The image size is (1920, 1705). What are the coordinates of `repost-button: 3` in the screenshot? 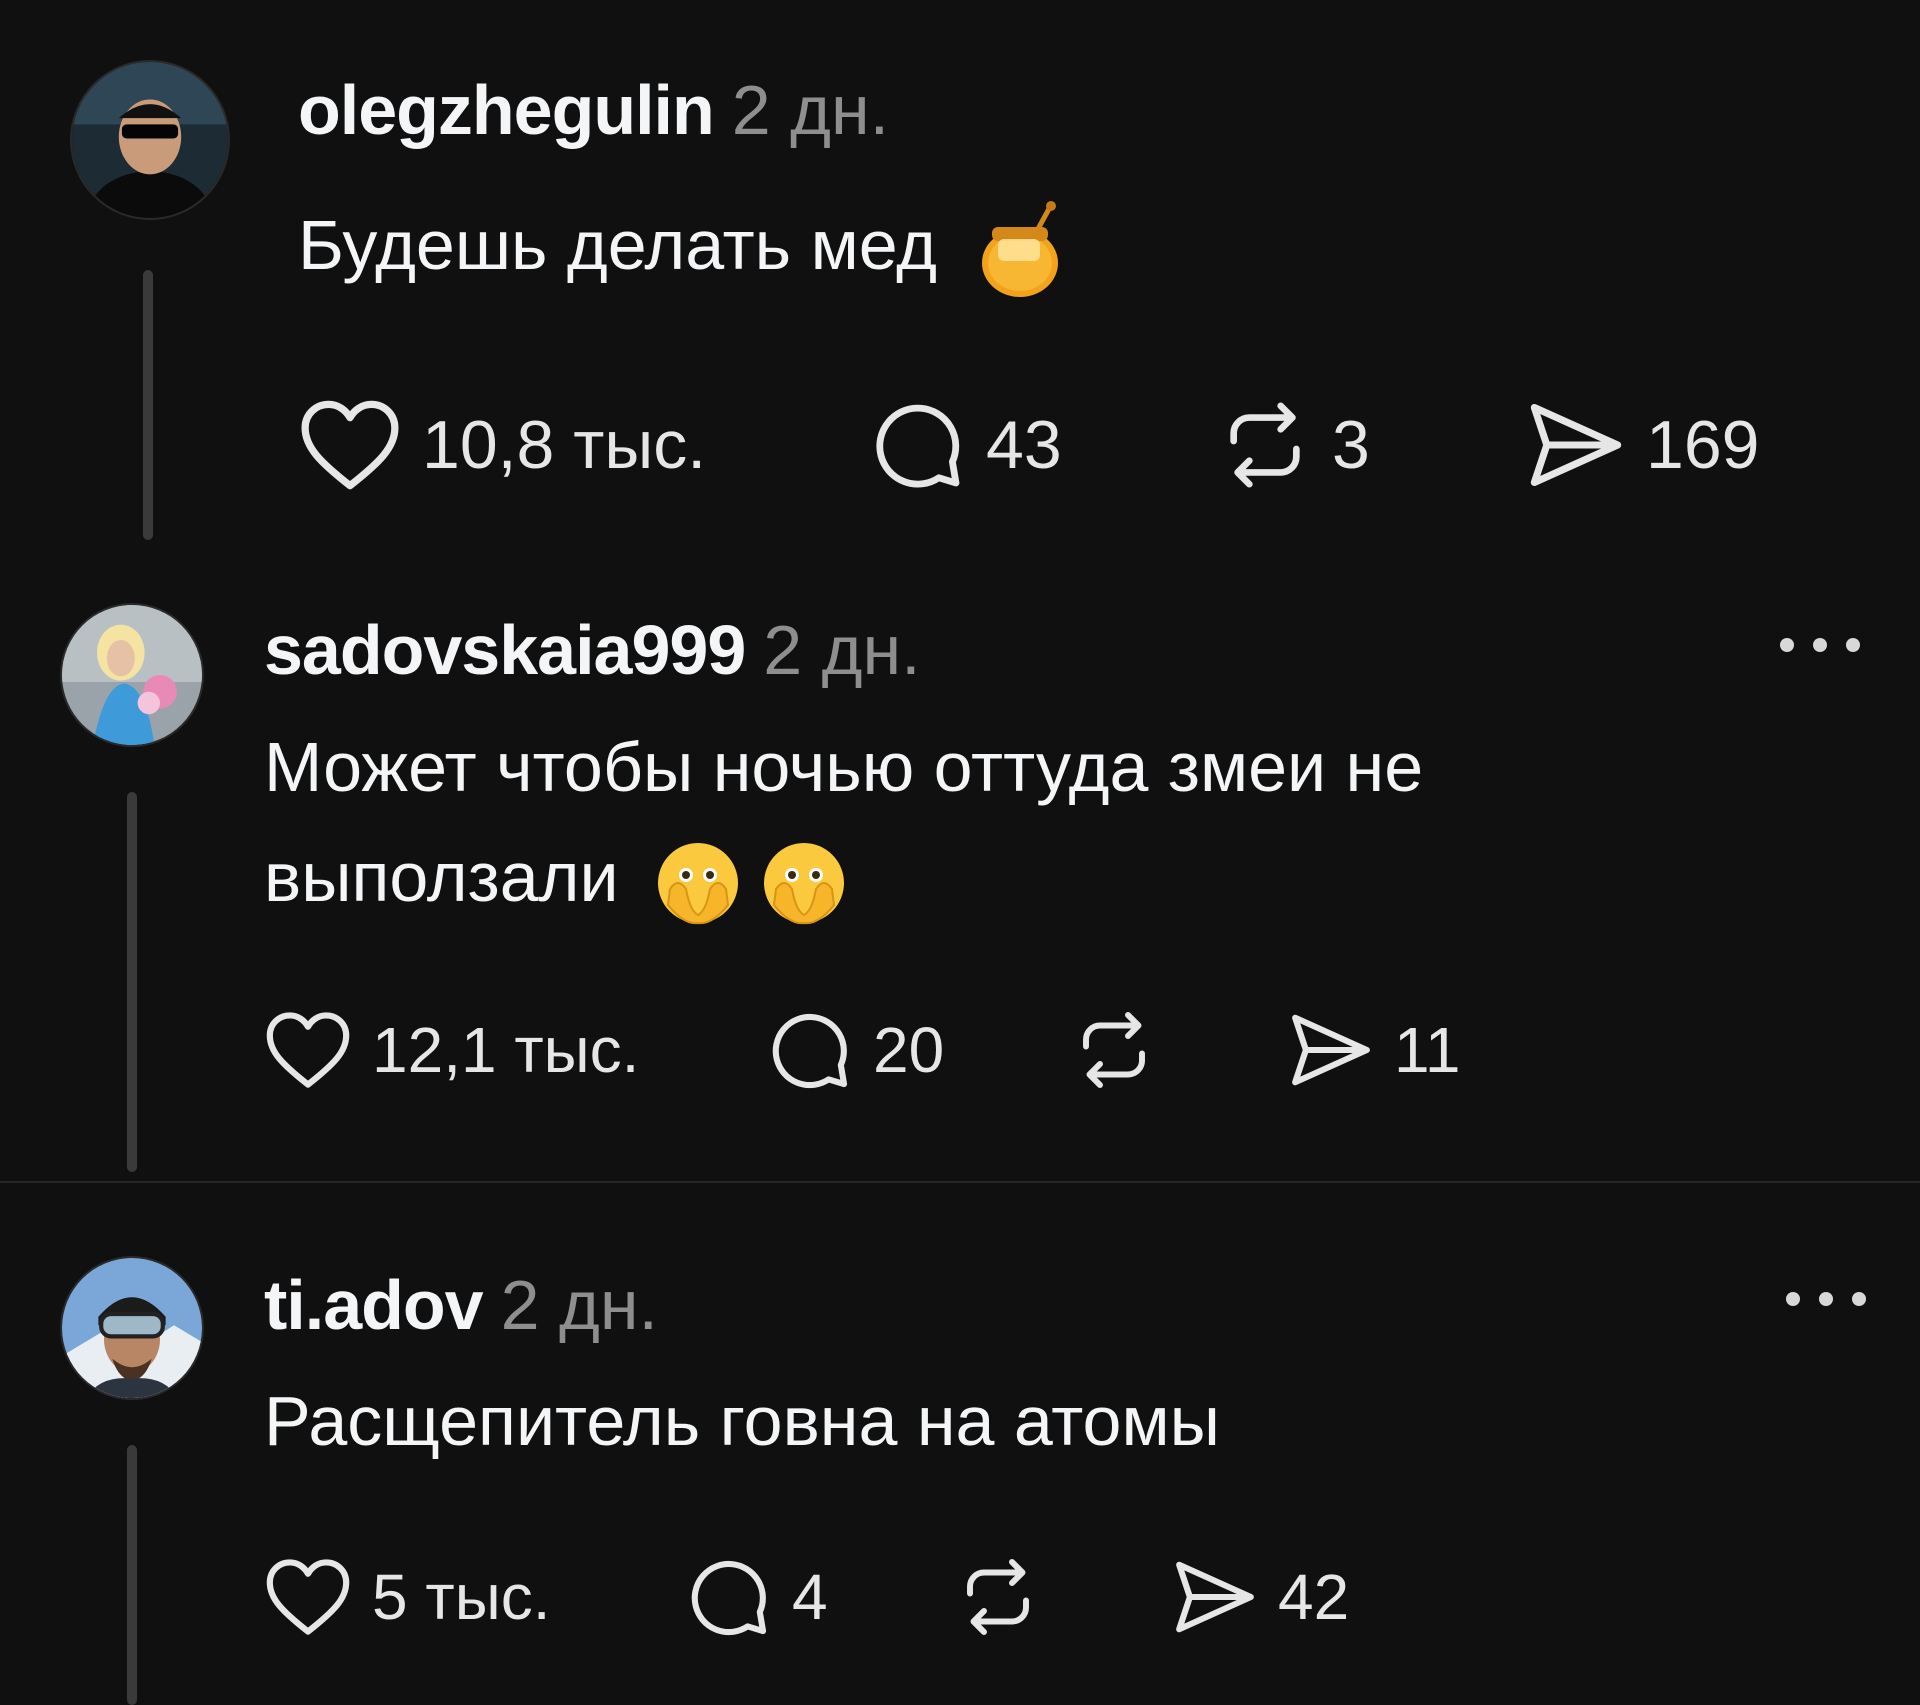 It's located at (1294, 445).